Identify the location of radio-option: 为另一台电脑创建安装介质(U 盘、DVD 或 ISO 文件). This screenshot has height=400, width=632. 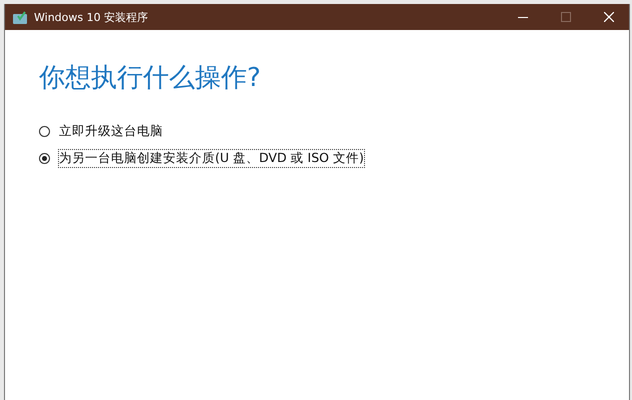
(201, 158).